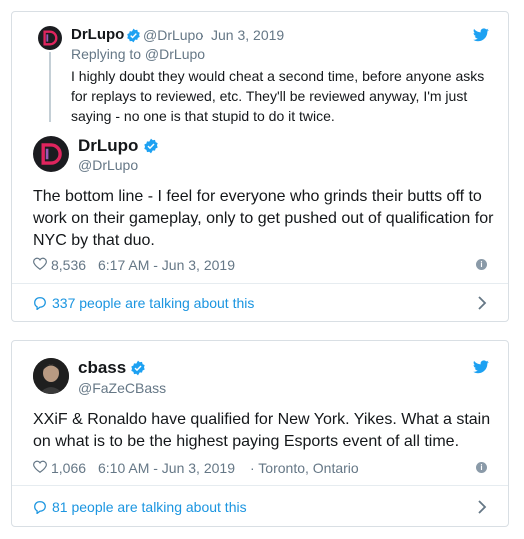 The width and height of the screenshot is (524, 539). What do you see at coordinates (304, 468) in the screenshot?
I see `tweet-location: · Toronto, Ontario` at bounding box center [304, 468].